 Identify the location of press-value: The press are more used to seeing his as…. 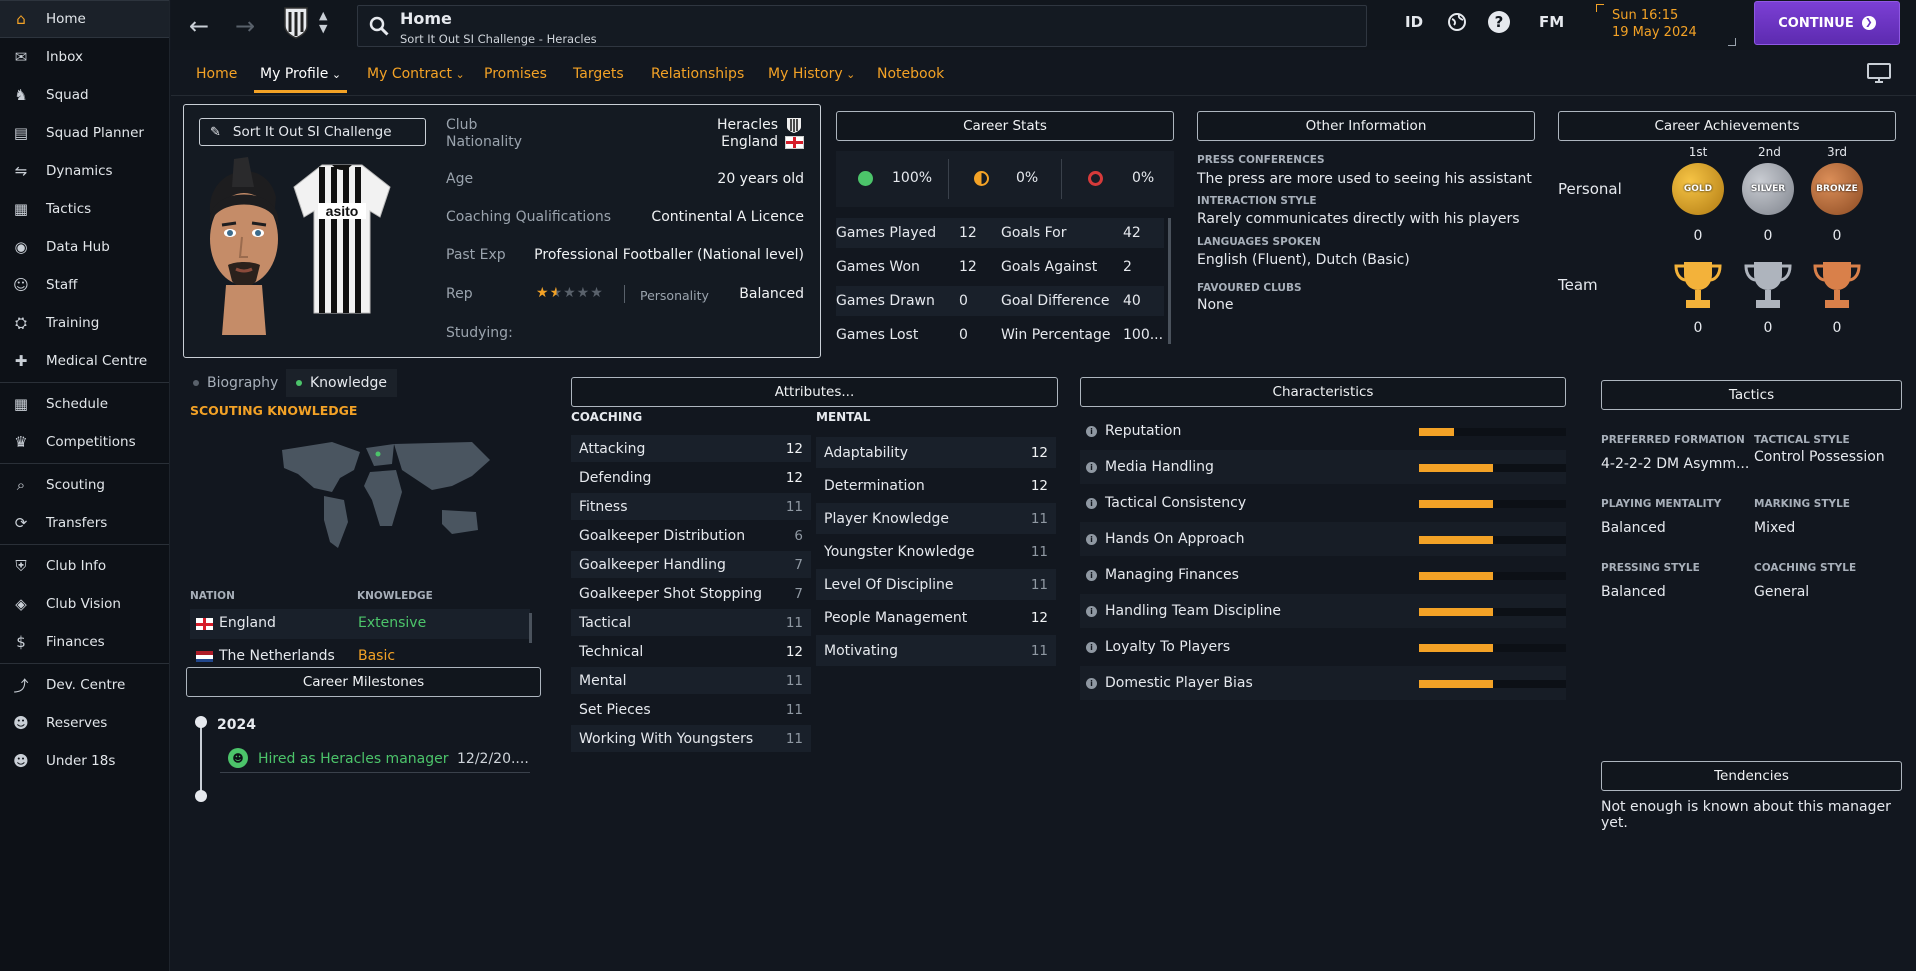
(1364, 179).